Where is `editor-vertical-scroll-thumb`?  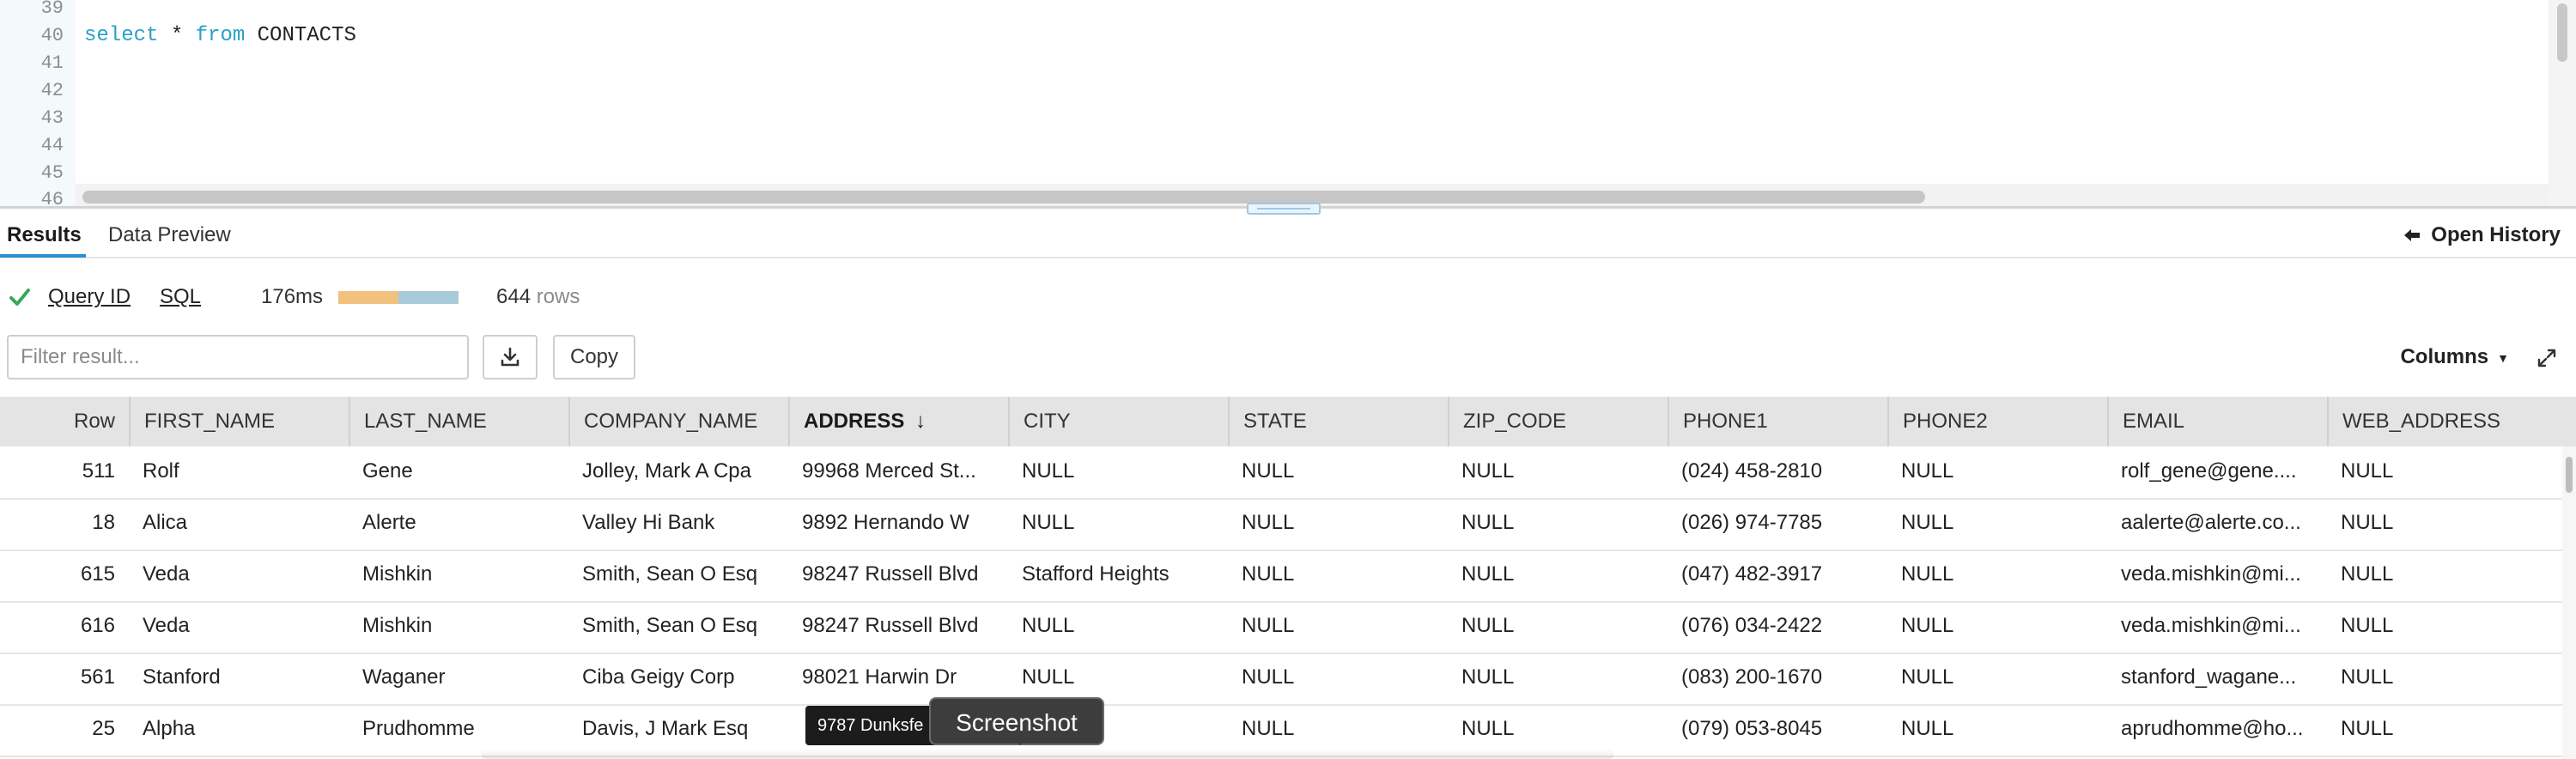
editor-vertical-scroll-thumb is located at coordinates (2562, 32).